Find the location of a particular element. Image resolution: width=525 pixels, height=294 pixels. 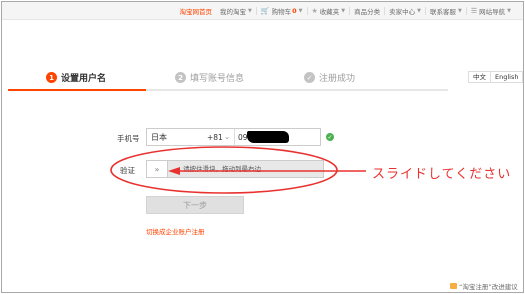

annotation-overlay is located at coordinates (238, 170).